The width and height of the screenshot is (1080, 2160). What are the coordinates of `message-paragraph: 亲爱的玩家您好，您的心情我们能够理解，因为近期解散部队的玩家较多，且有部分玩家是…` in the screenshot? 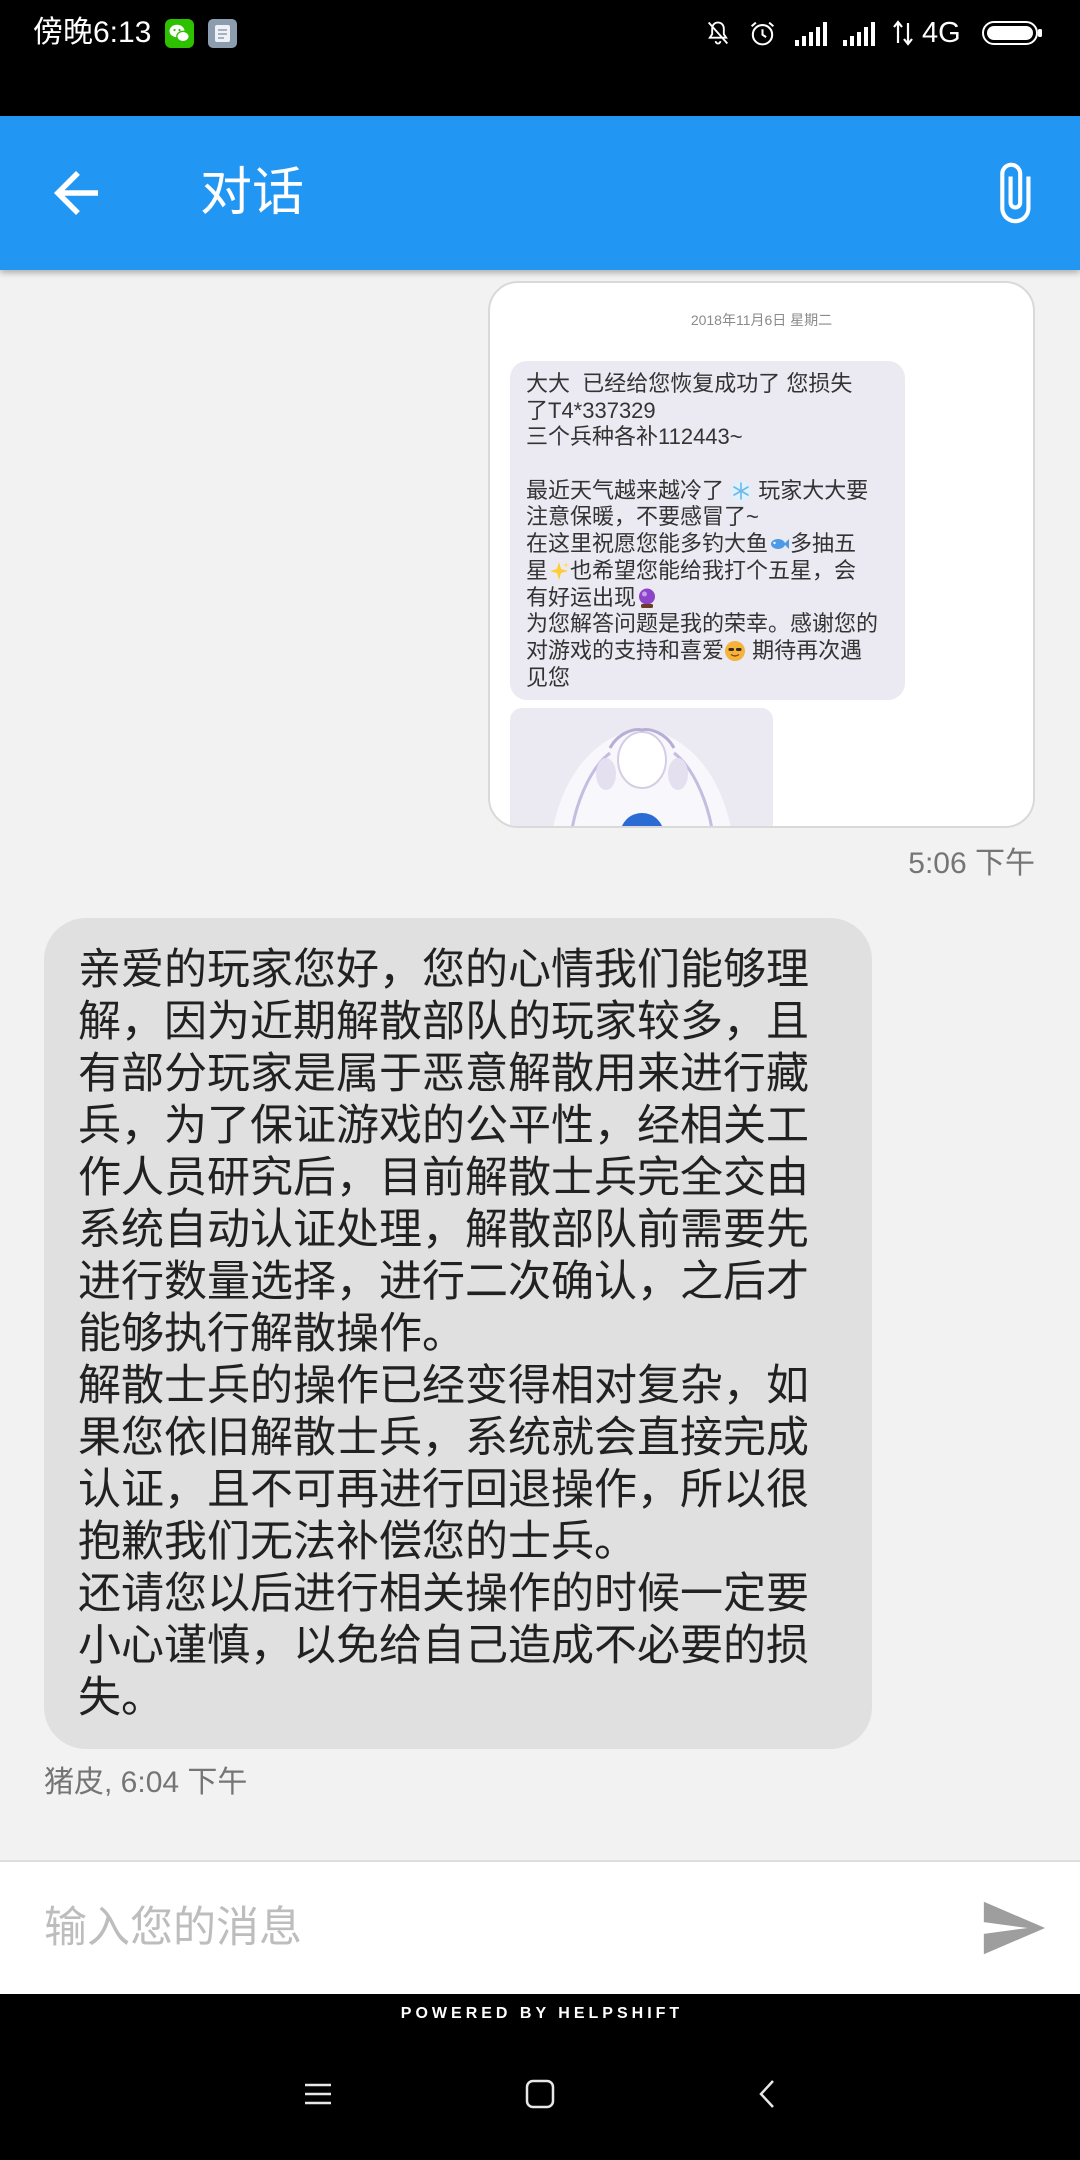 It's located at (443, 1152).